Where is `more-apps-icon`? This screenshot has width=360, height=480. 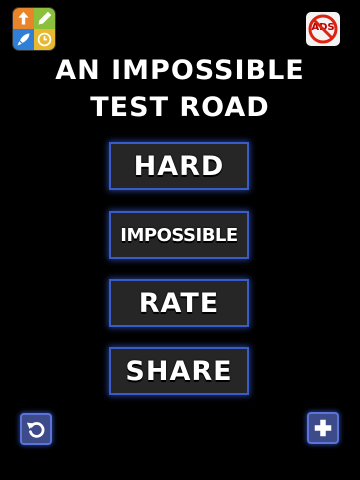 more-apps-icon is located at coordinates (34, 29).